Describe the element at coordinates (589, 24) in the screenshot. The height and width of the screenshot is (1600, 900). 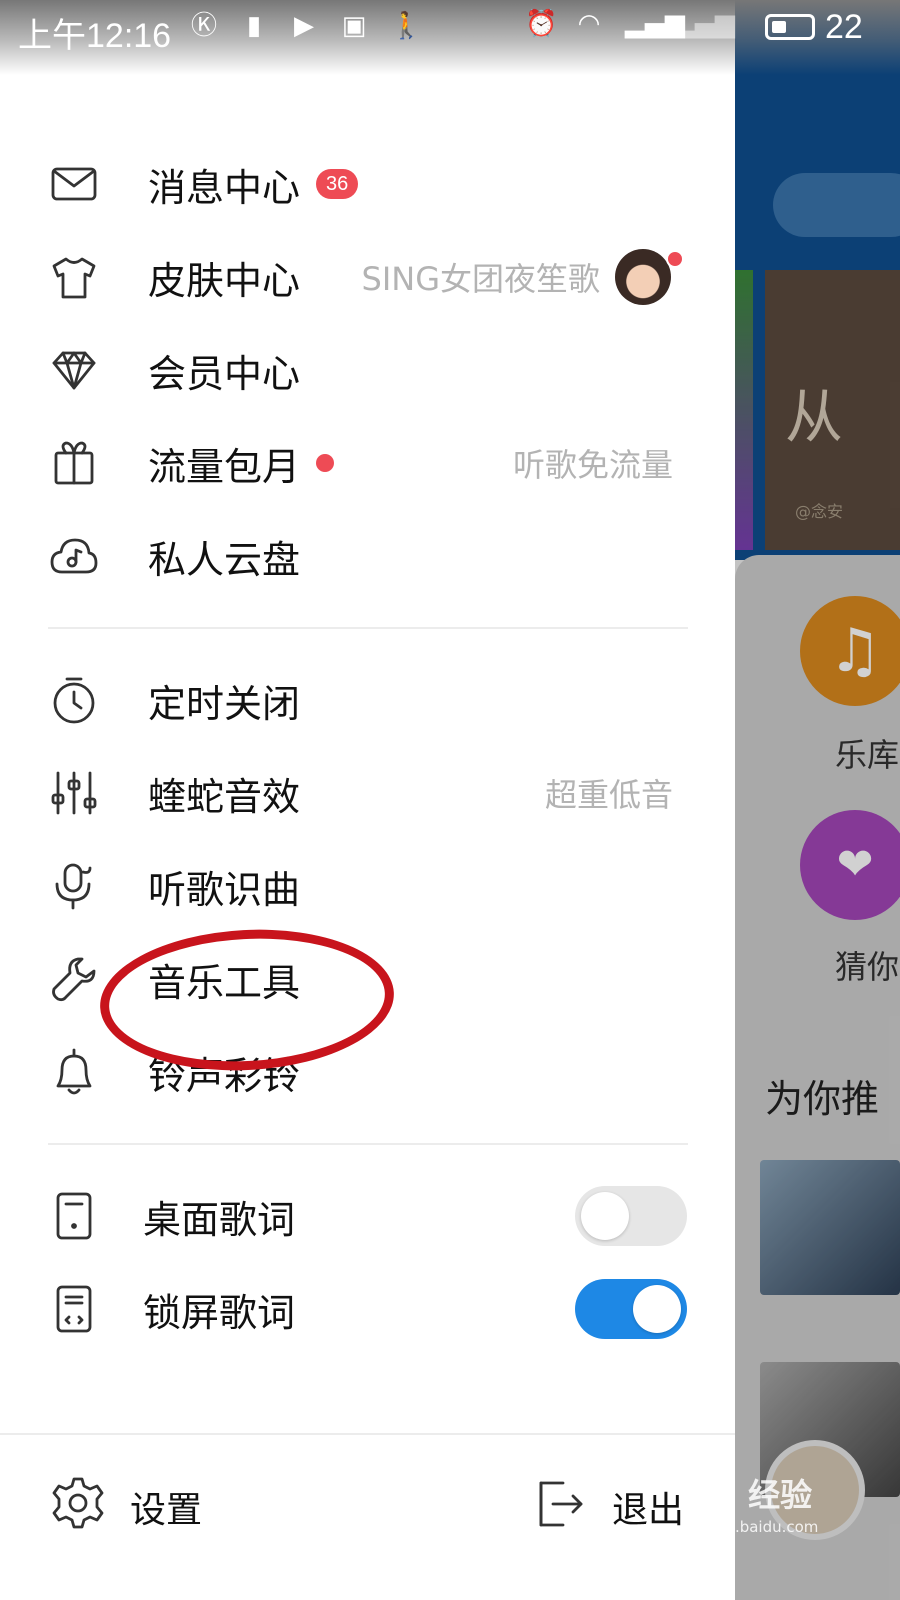
I see `wifi-icon: ◠` at that location.